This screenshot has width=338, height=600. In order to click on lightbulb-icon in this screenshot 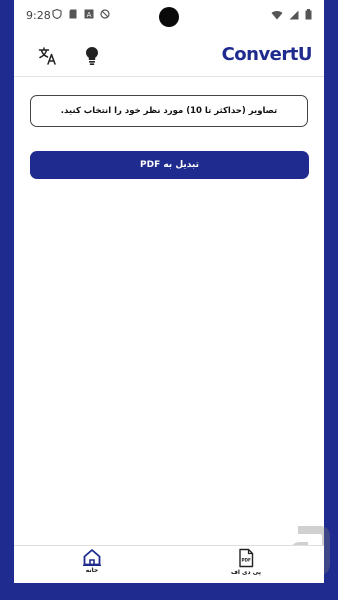, I will do `click(92, 56)`.